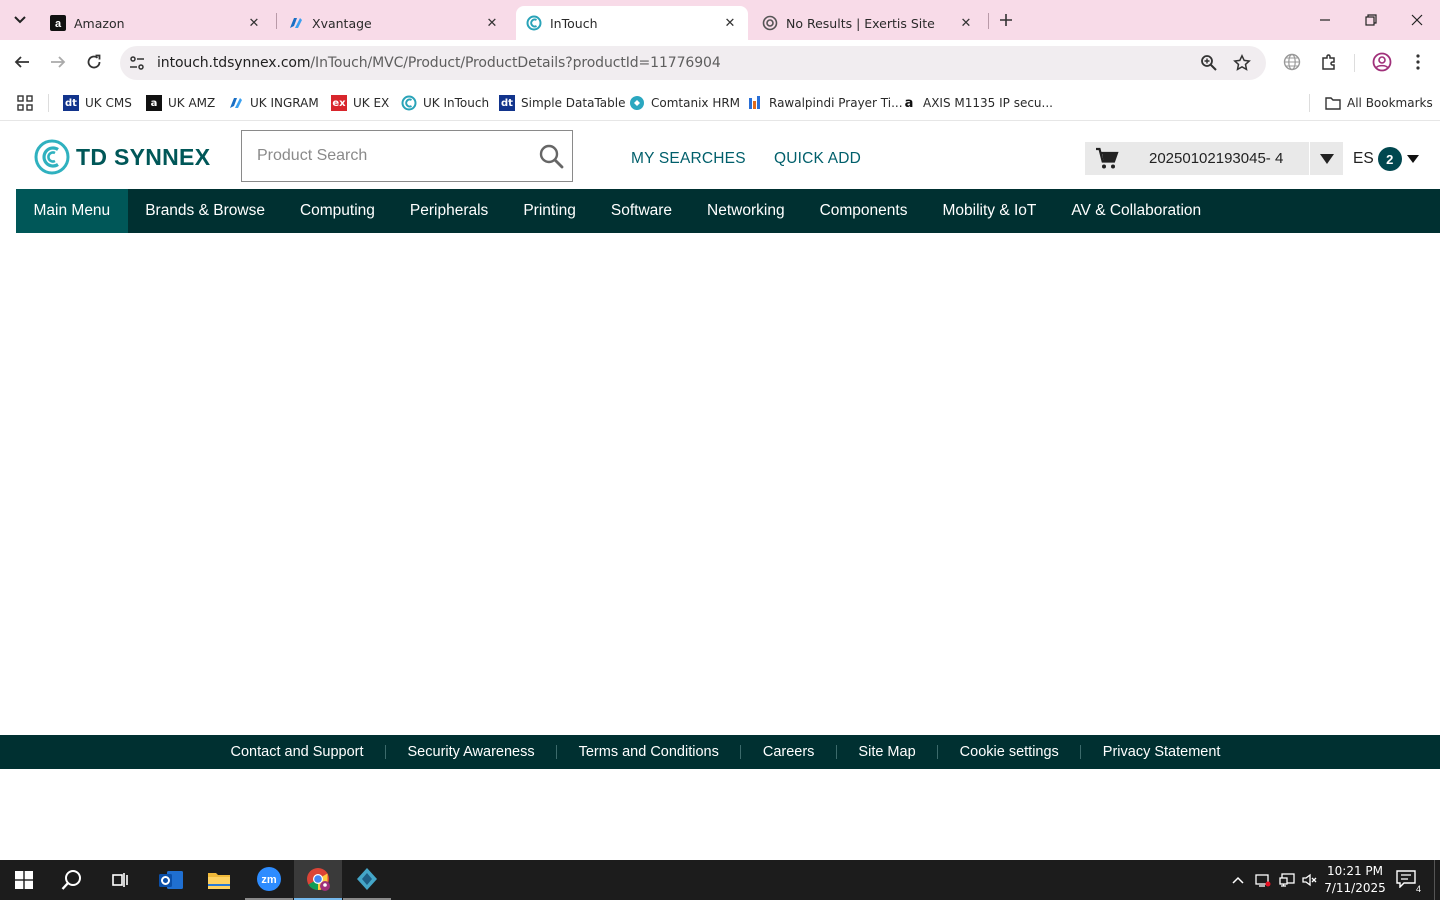  I want to click on footer-link-security-awareness: Security Awareness, so click(471, 752).